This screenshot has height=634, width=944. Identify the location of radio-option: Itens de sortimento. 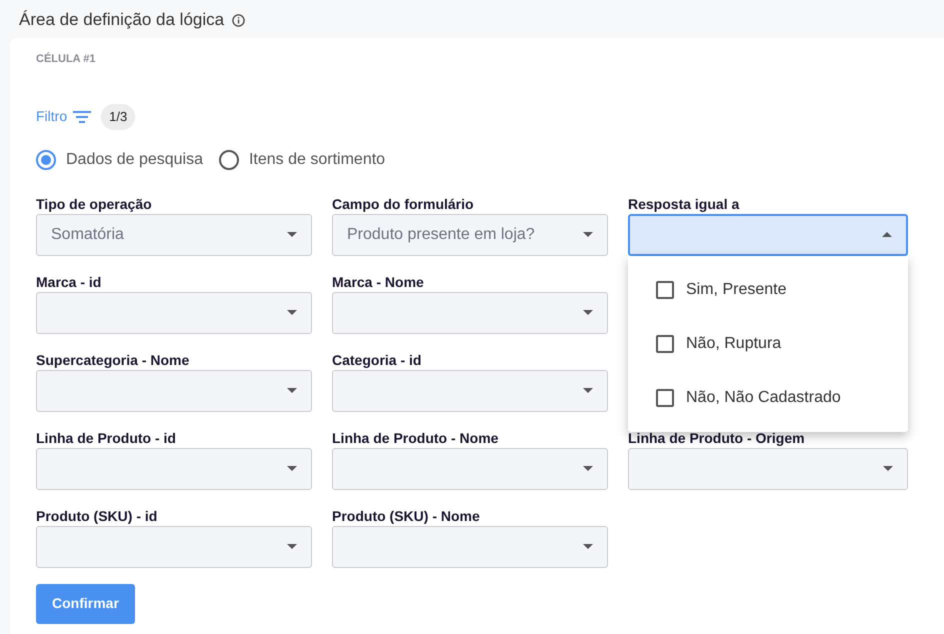
(302, 160).